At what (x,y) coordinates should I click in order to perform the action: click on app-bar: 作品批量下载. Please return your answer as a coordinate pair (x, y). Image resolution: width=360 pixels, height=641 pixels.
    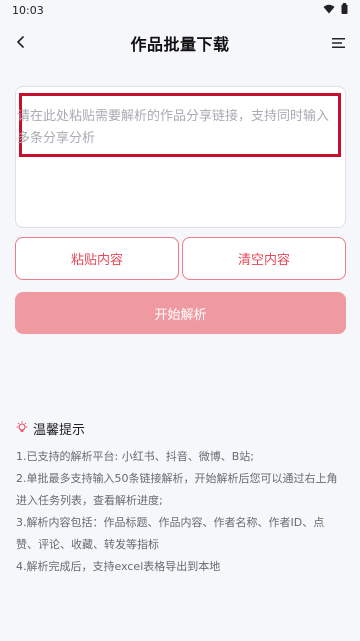
    Looking at the image, I should click on (180, 43).